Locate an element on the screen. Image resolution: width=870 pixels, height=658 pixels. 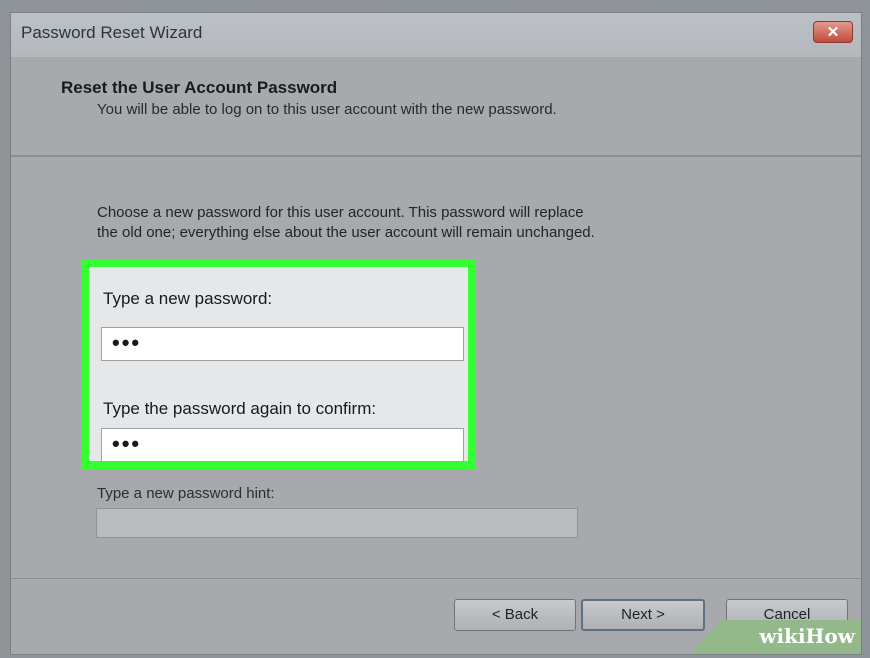
wikihow-logo-text: wikiHow is located at coordinates (807, 636).